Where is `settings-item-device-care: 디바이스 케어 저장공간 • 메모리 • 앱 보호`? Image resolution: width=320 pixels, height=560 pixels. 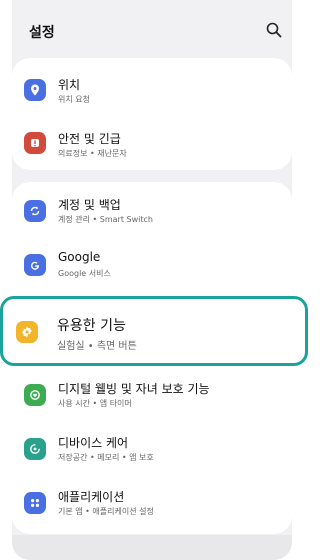 settings-item-device-care: 디바이스 케어 저장공간 • 메모리 • 앱 보호 is located at coordinates (152, 454).